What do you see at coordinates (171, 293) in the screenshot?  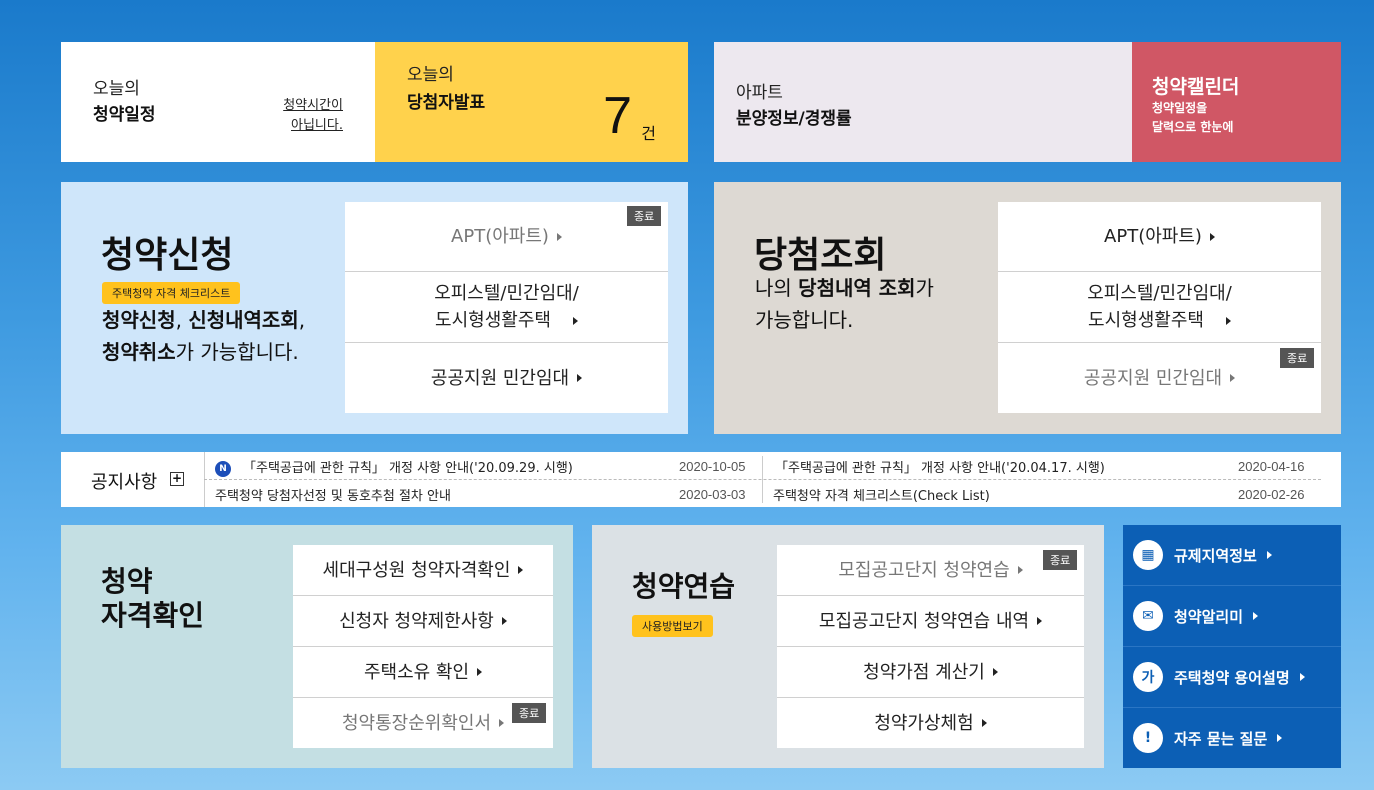 I see `checklist-tag: 주택청약 자격 체크리스트` at bounding box center [171, 293].